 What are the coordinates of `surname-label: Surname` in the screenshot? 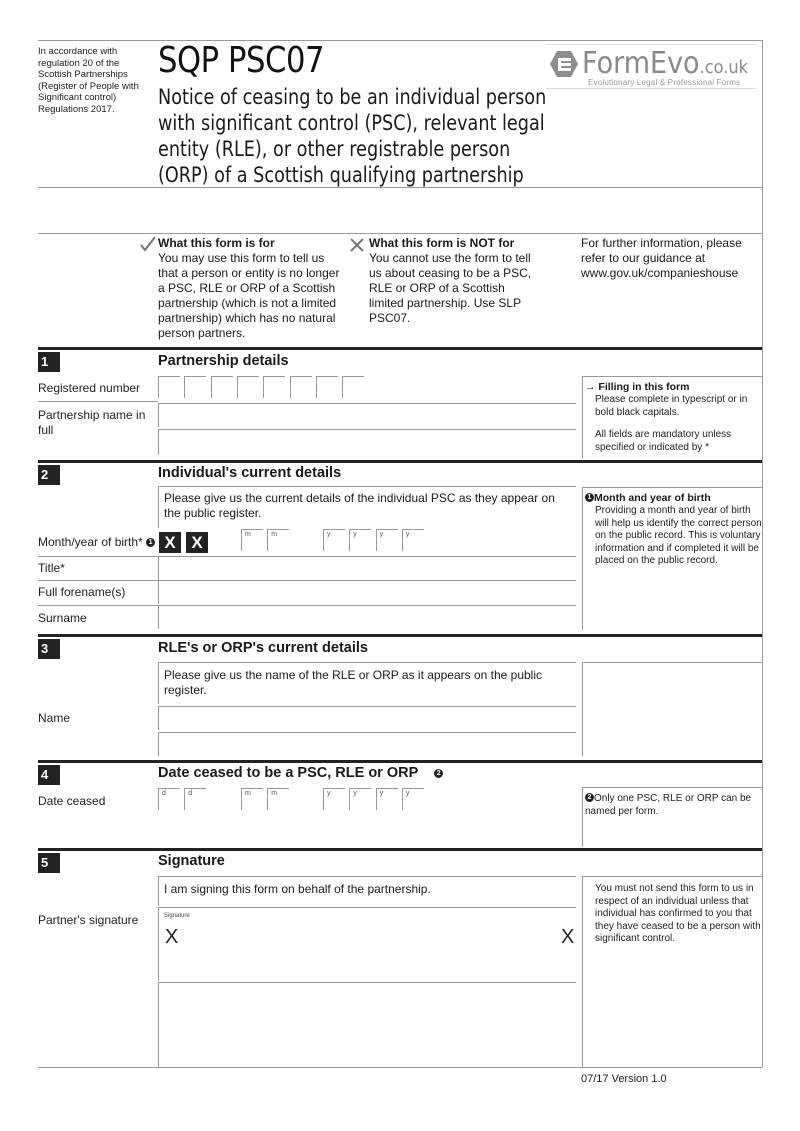 It's located at (62, 618).